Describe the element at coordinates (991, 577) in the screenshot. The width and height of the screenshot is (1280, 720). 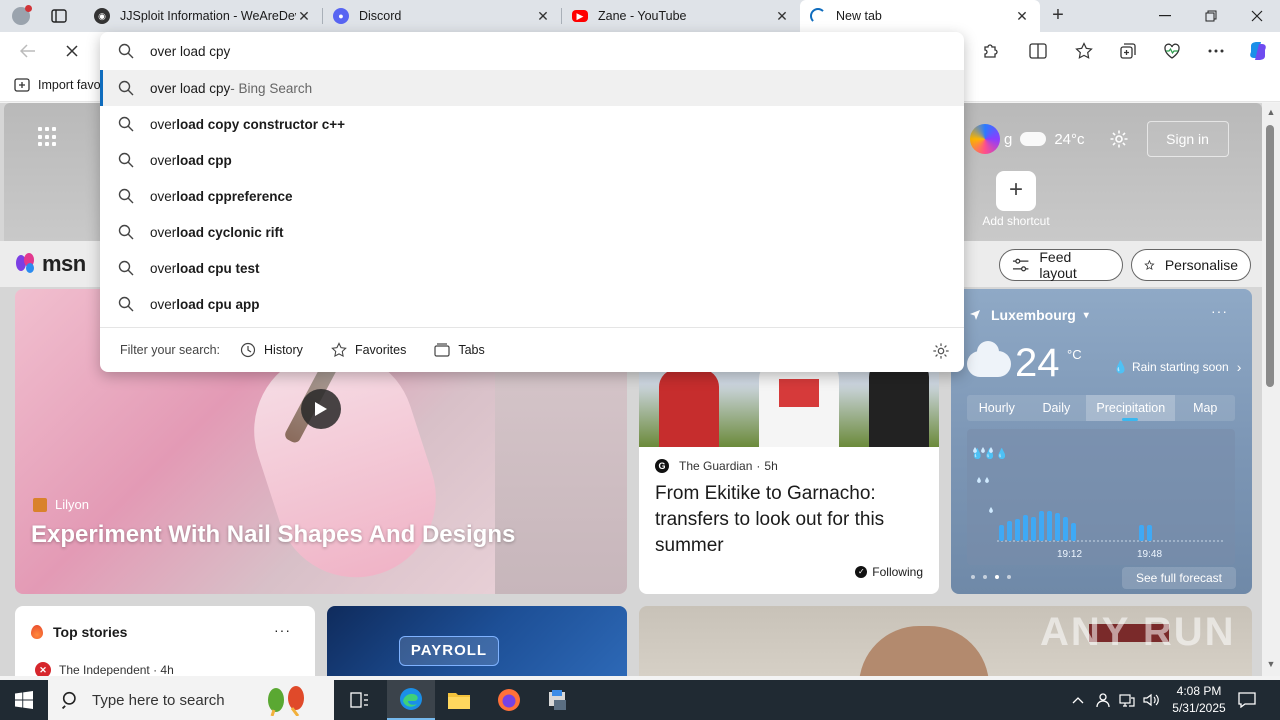
I see `carousel-dots` at that location.